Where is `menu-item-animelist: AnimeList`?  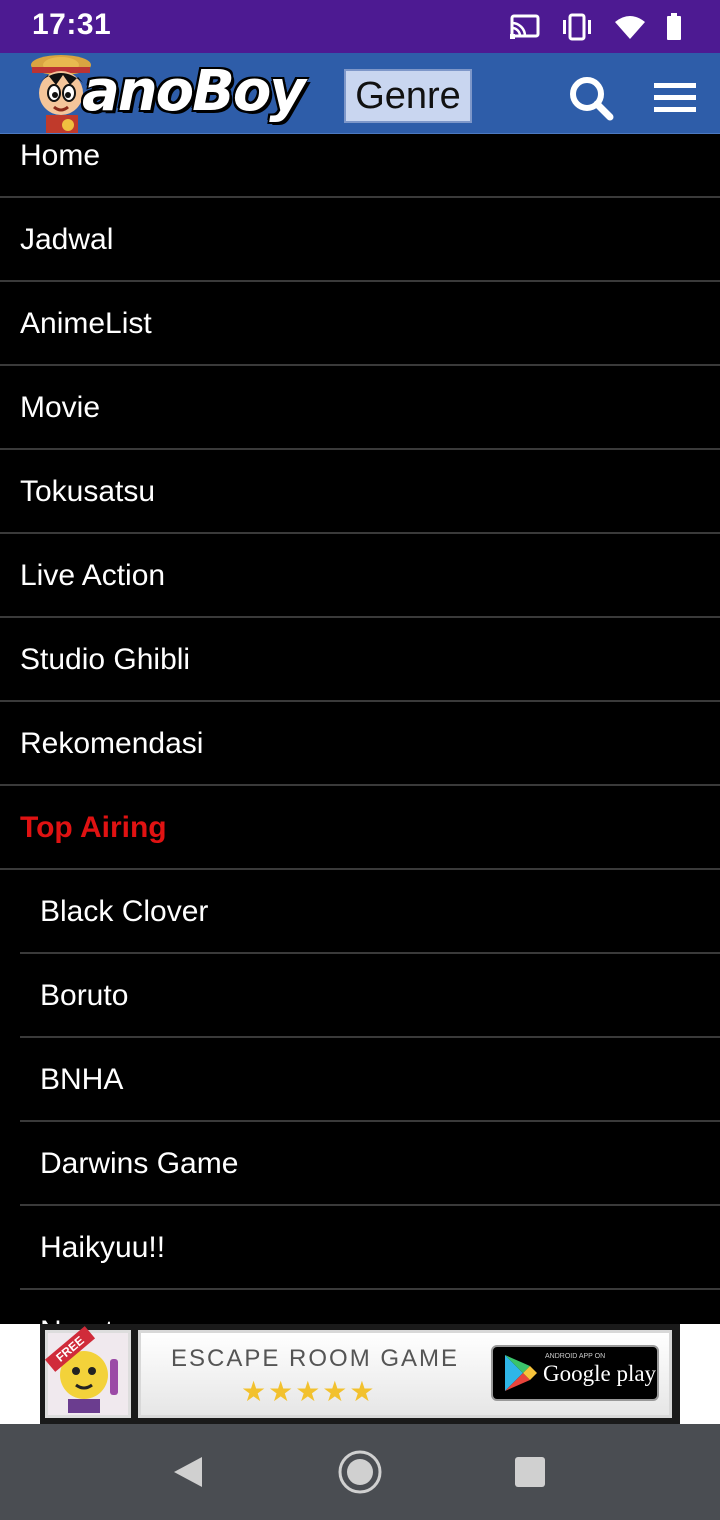 menu-item-animelist: AnimeList is located at coordinates (360, 324).